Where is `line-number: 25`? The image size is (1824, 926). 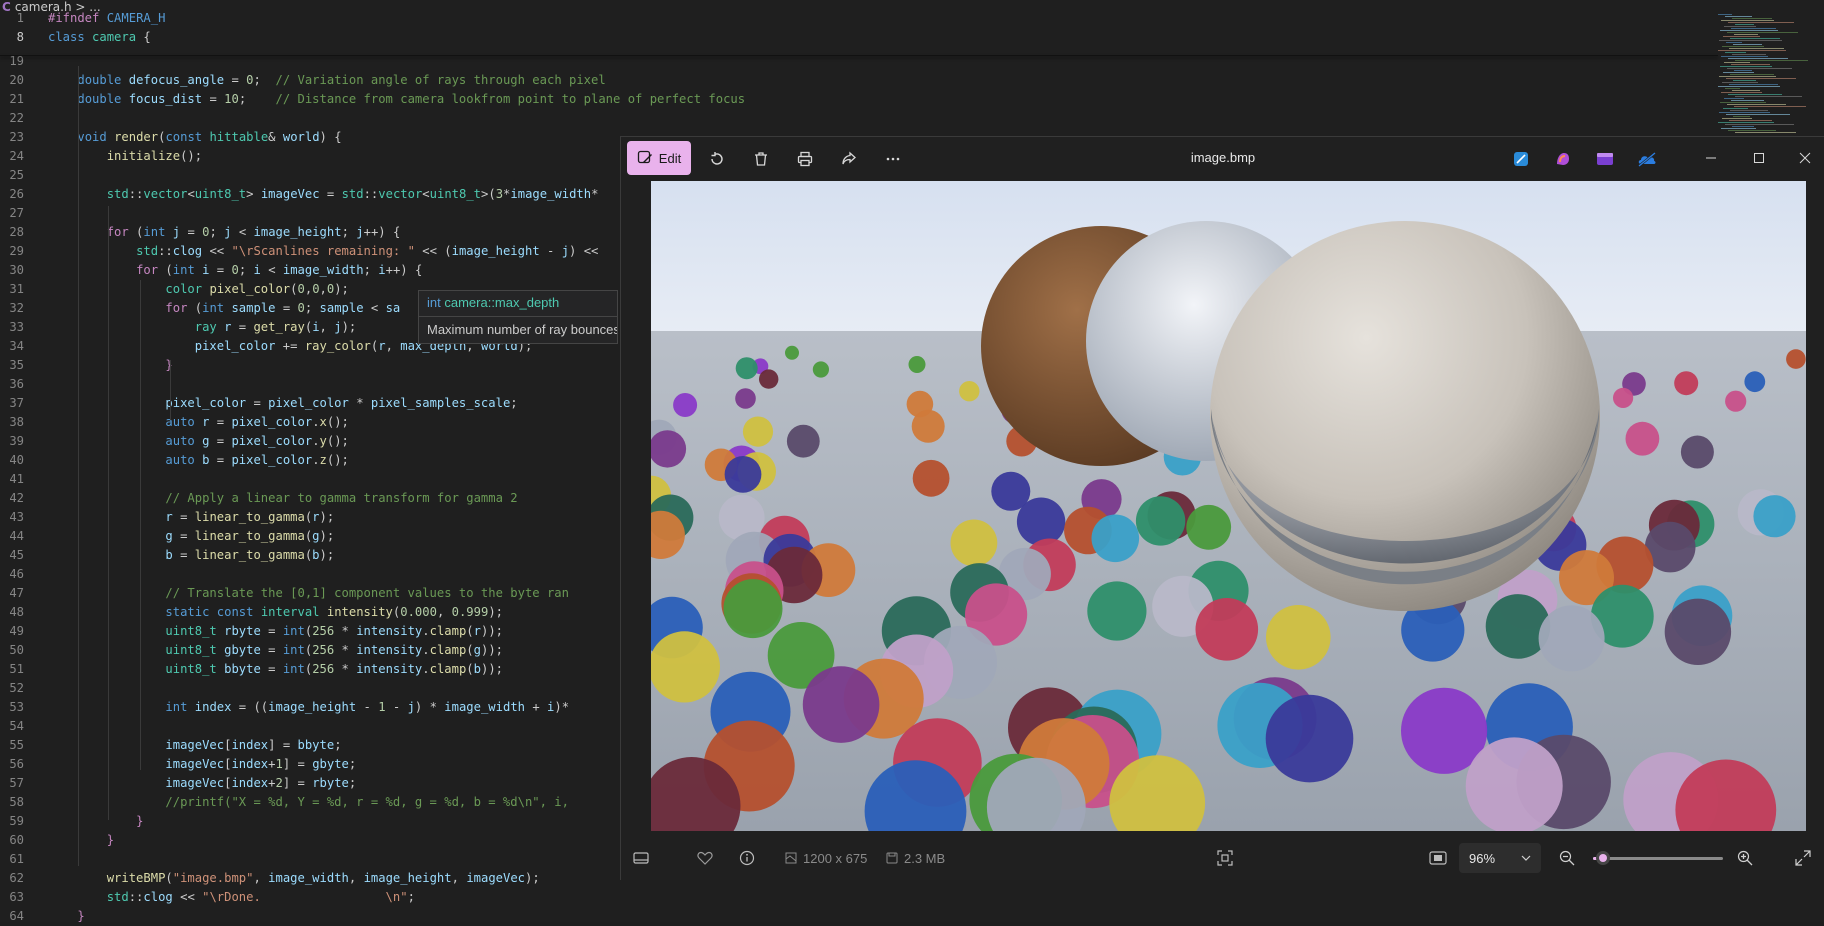
line-number: 25 is located at coordinates (16, 175).